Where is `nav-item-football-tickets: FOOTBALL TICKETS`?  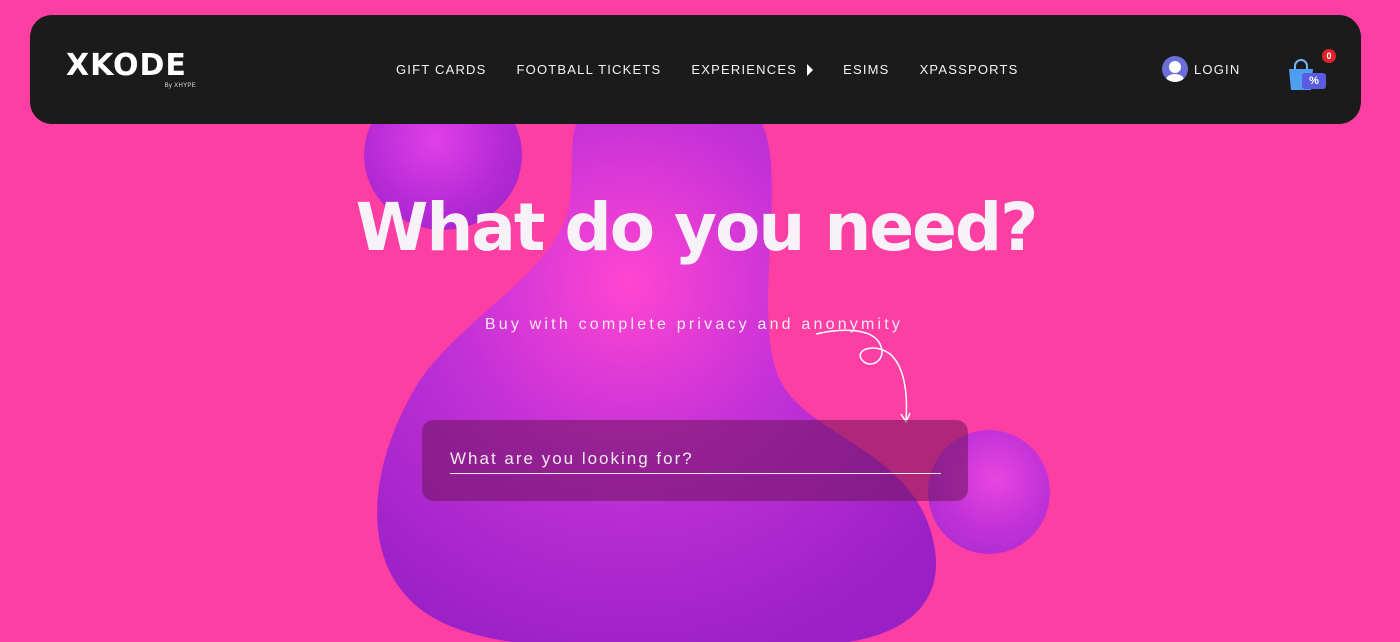 nav-item-football-tickets: FOOTBALL TICKETS is located at coordinates (589, 69).